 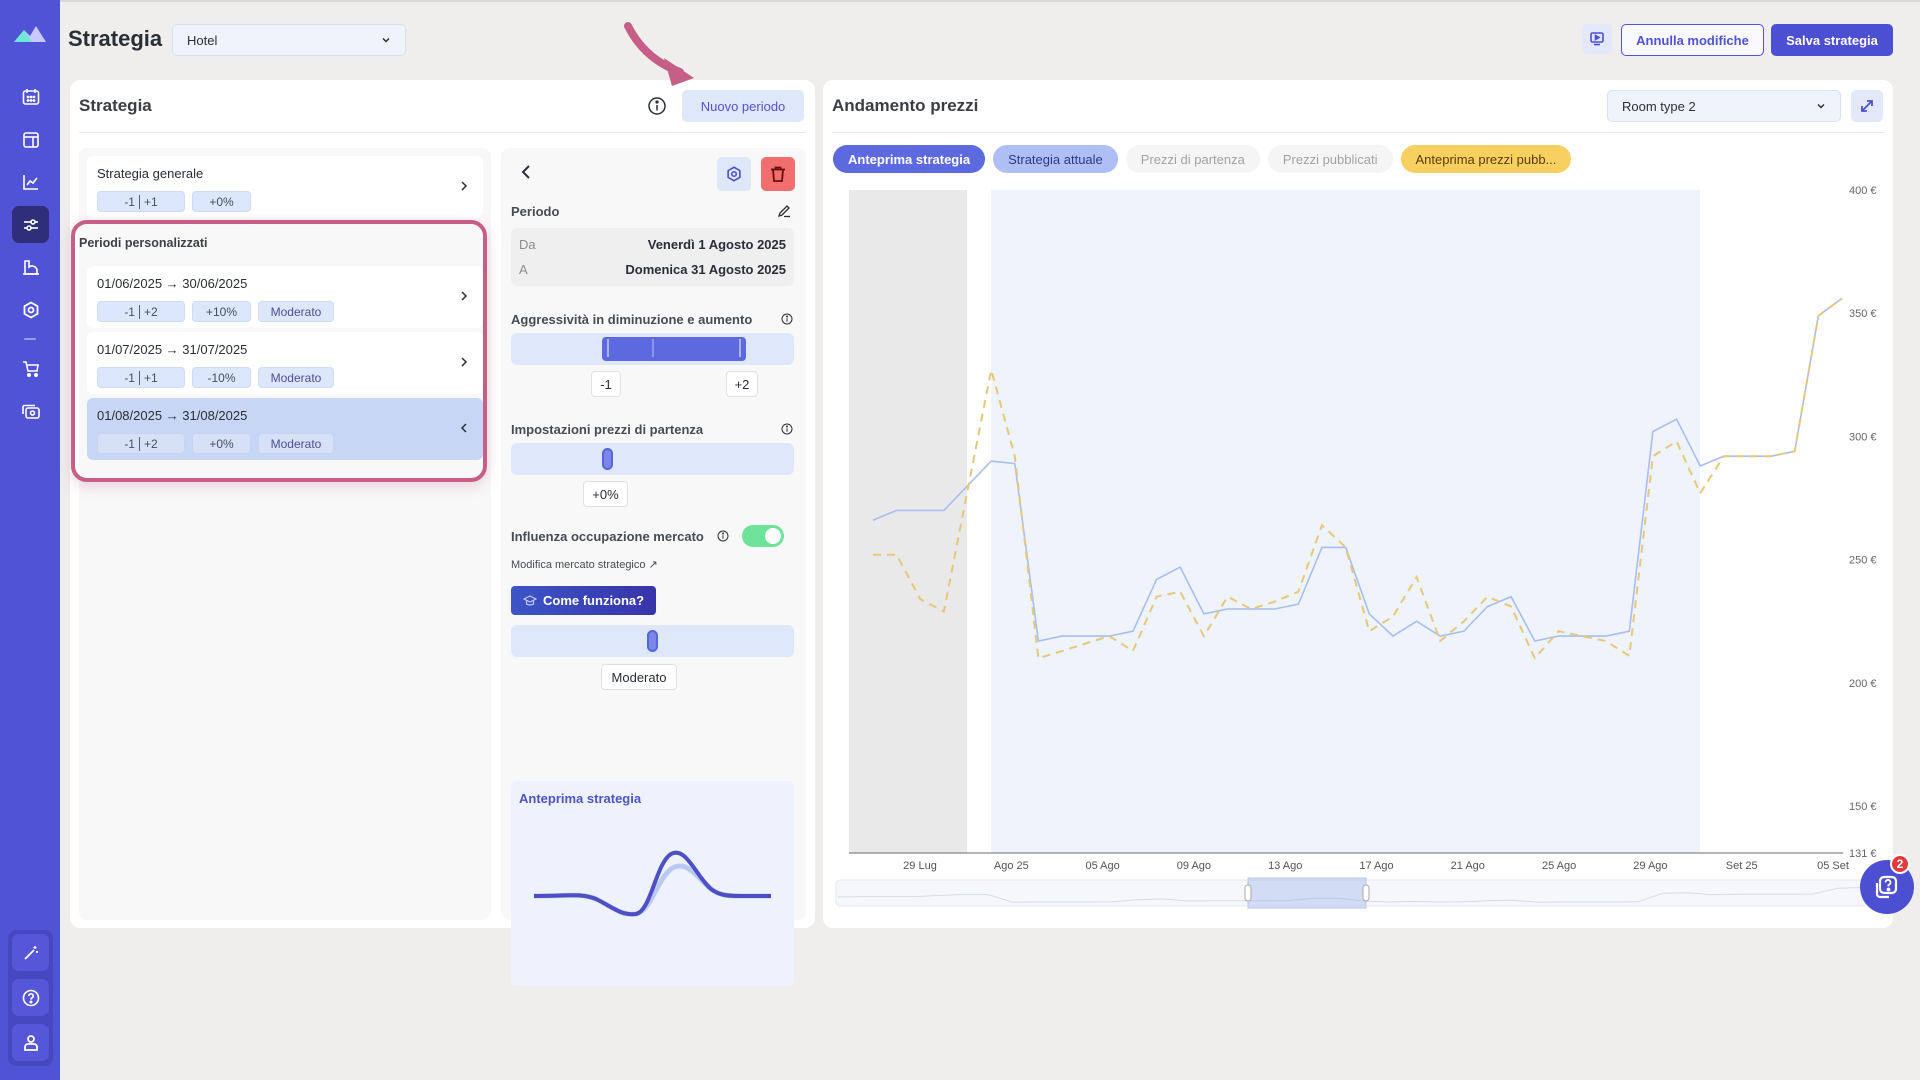 I want to click on chart-line-icon, so click(x=30, y=182).